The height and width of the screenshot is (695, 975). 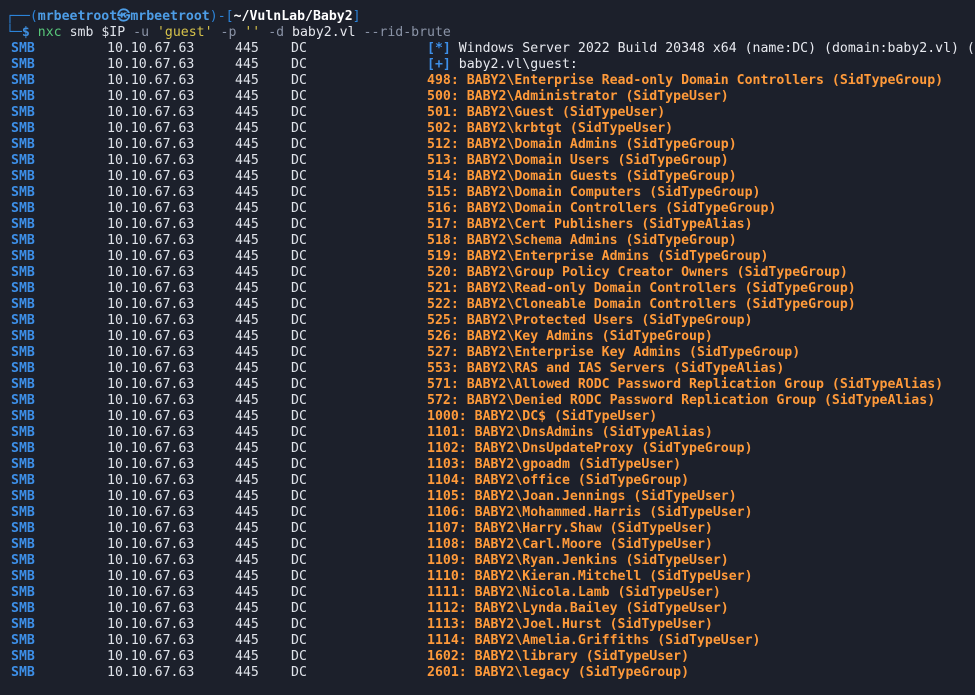 I want to click on command-domain: baby2.vl, so click(x=324, y=32).